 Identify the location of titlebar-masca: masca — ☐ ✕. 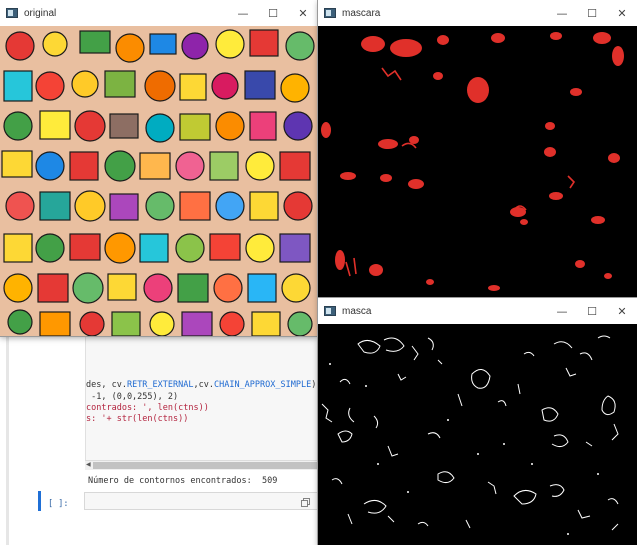
(477, 311).